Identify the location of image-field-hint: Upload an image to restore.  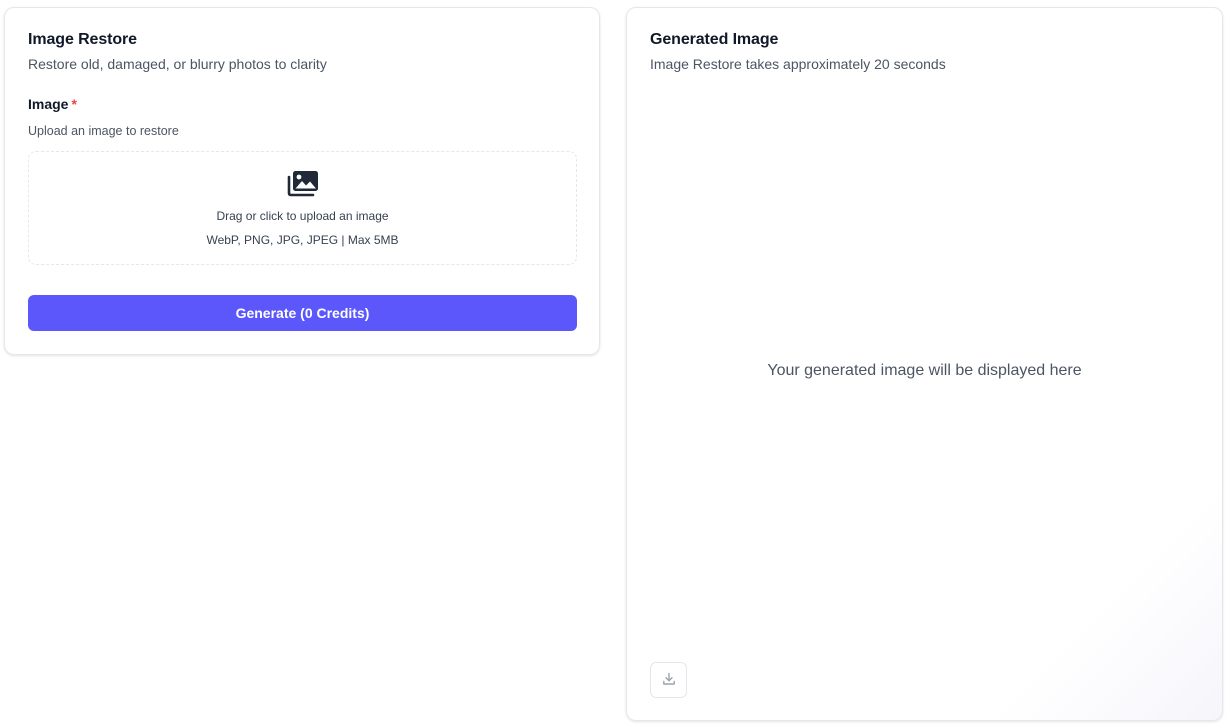
(103, 131).